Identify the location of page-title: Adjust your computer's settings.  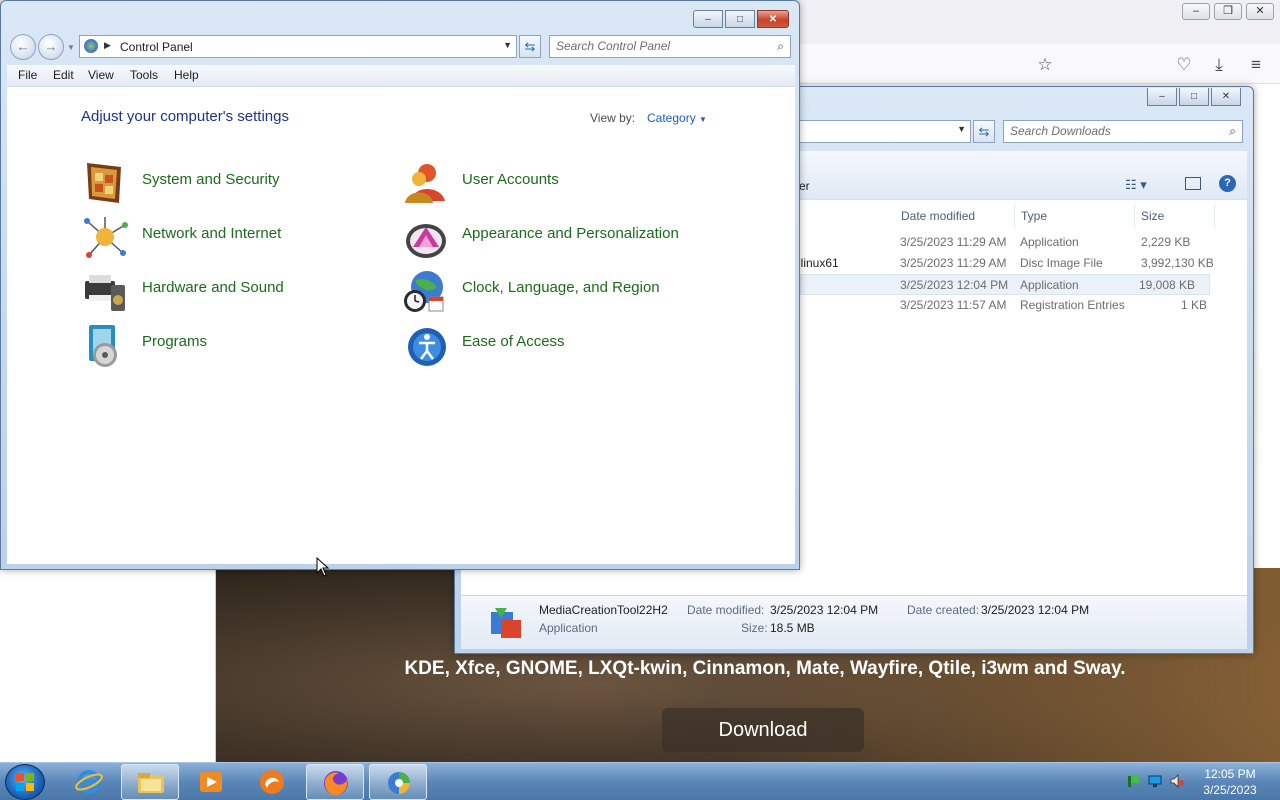
(185, 116).